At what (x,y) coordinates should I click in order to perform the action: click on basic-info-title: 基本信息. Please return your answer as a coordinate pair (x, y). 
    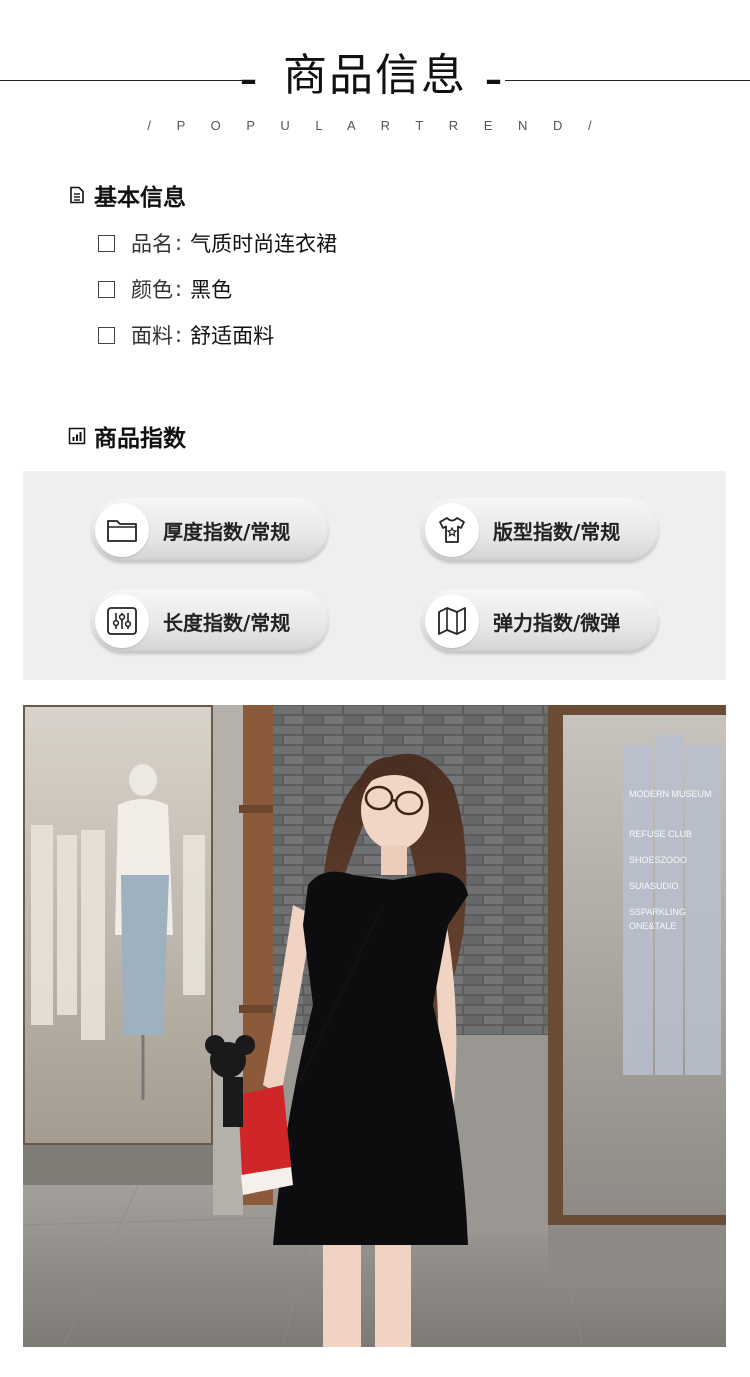
    Looking at the image, I should click on (140, 198).